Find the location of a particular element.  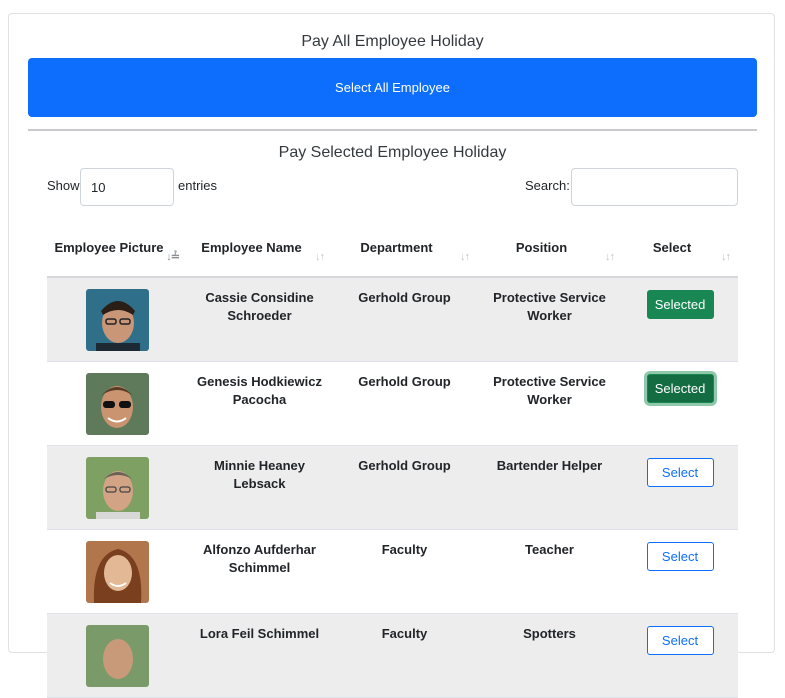

employee-name: Minnie Heaney Lebsack is located at coordinates (259, 487).